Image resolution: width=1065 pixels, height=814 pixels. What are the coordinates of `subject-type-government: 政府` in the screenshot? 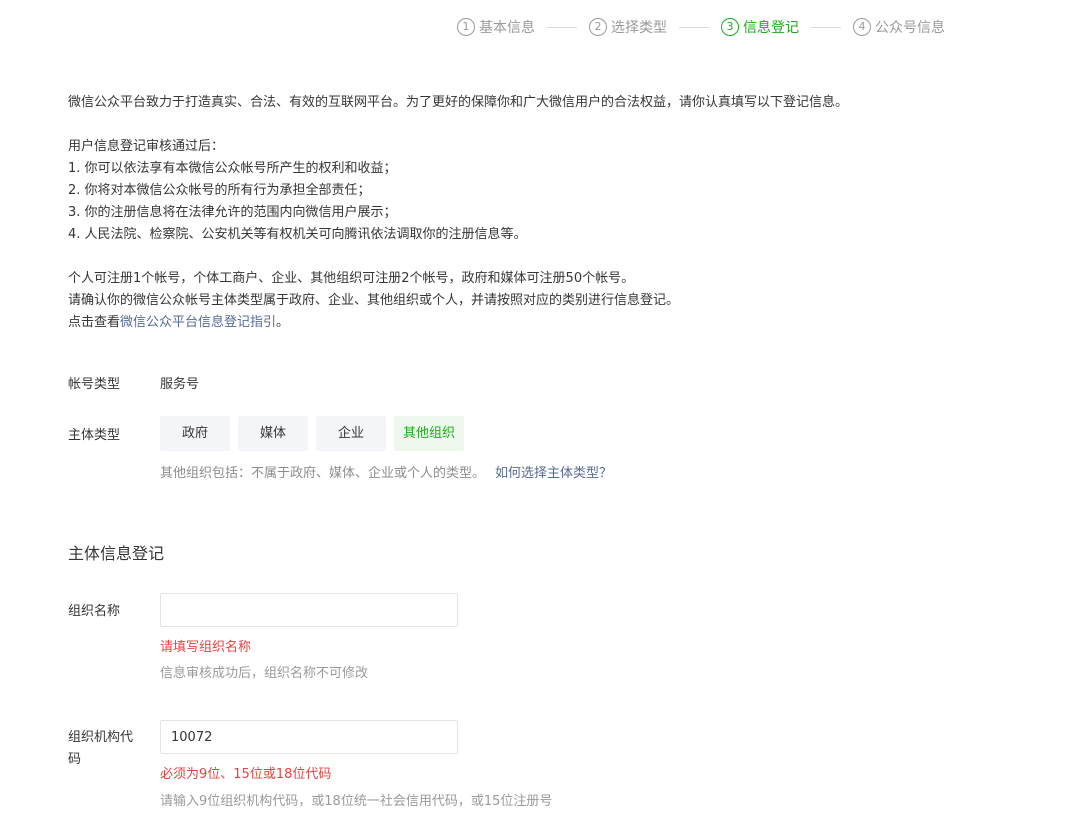 It's located at (195, 433).